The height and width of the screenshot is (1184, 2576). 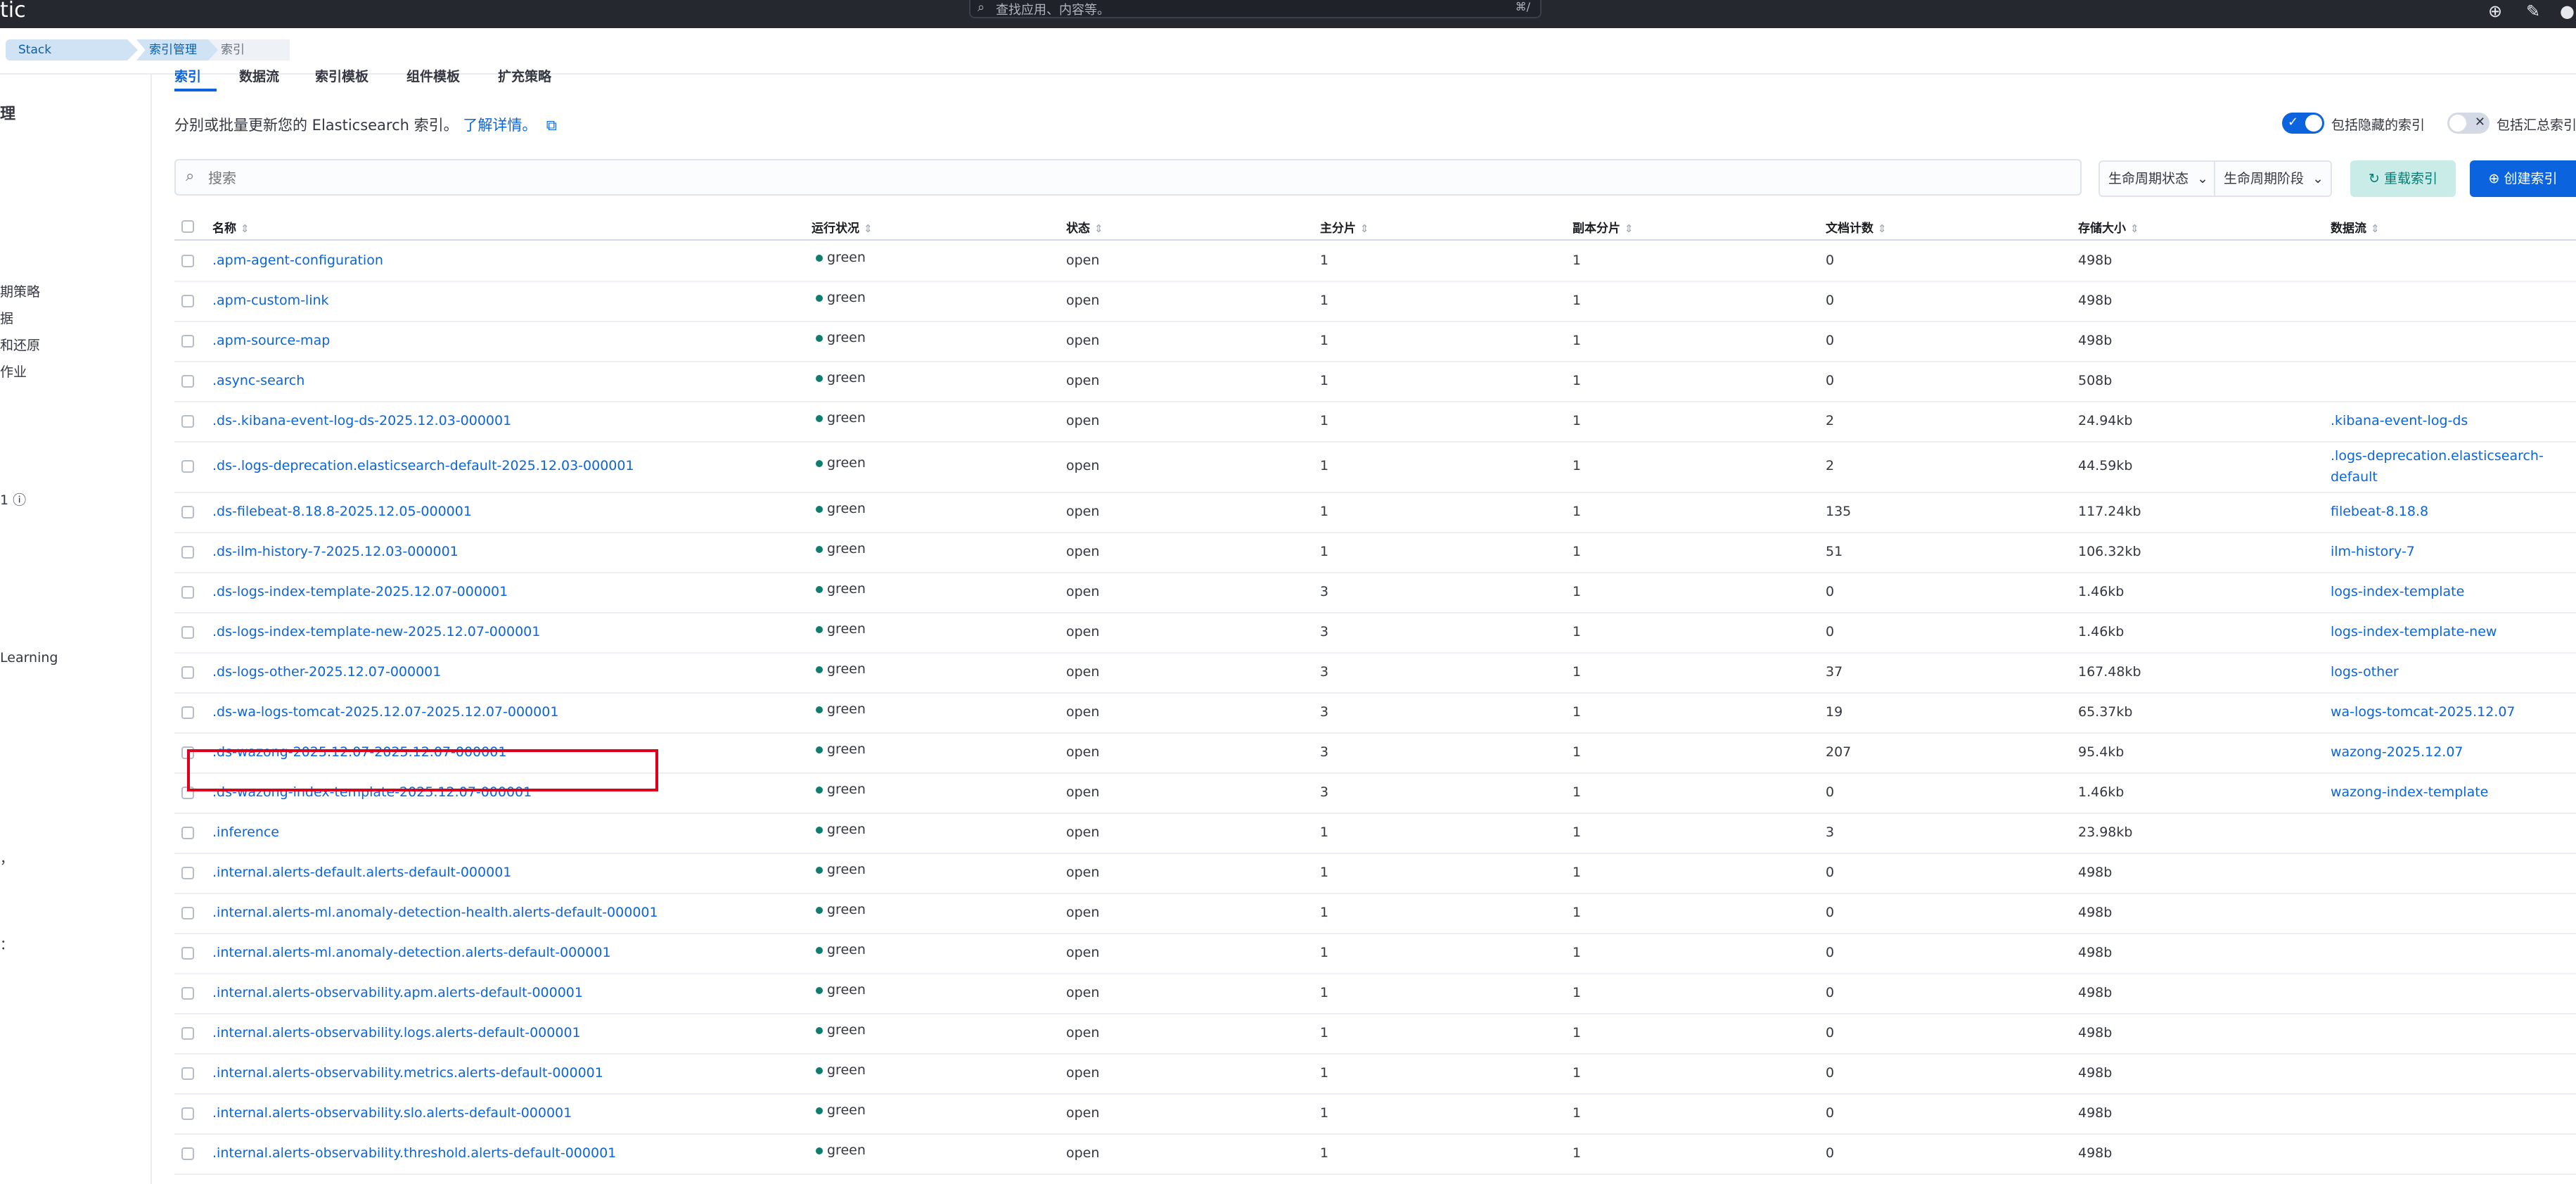 I want to click on lifecycle-phase-filter: 生命周期阶段 ⌄, so click(x=2273, y=178).